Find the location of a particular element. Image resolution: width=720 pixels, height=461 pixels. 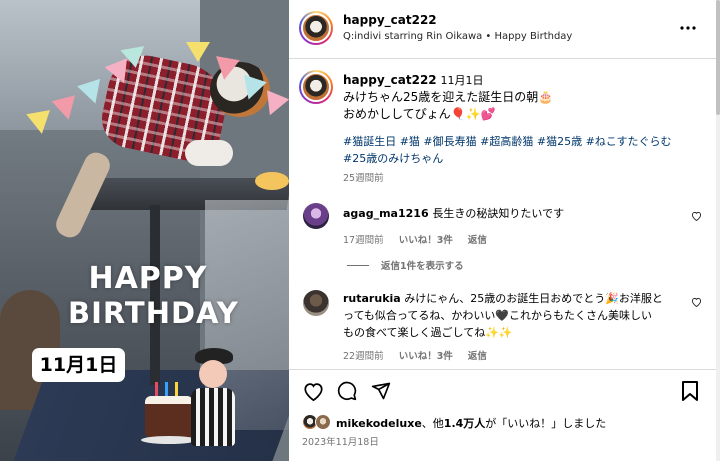

caption-avatar is located at coordinates (316, 87).